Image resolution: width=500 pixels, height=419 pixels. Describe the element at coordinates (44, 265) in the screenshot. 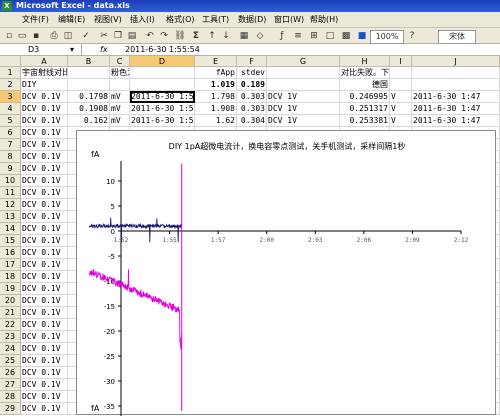

I see `cell-a17: DCV 0.1V` at that location.